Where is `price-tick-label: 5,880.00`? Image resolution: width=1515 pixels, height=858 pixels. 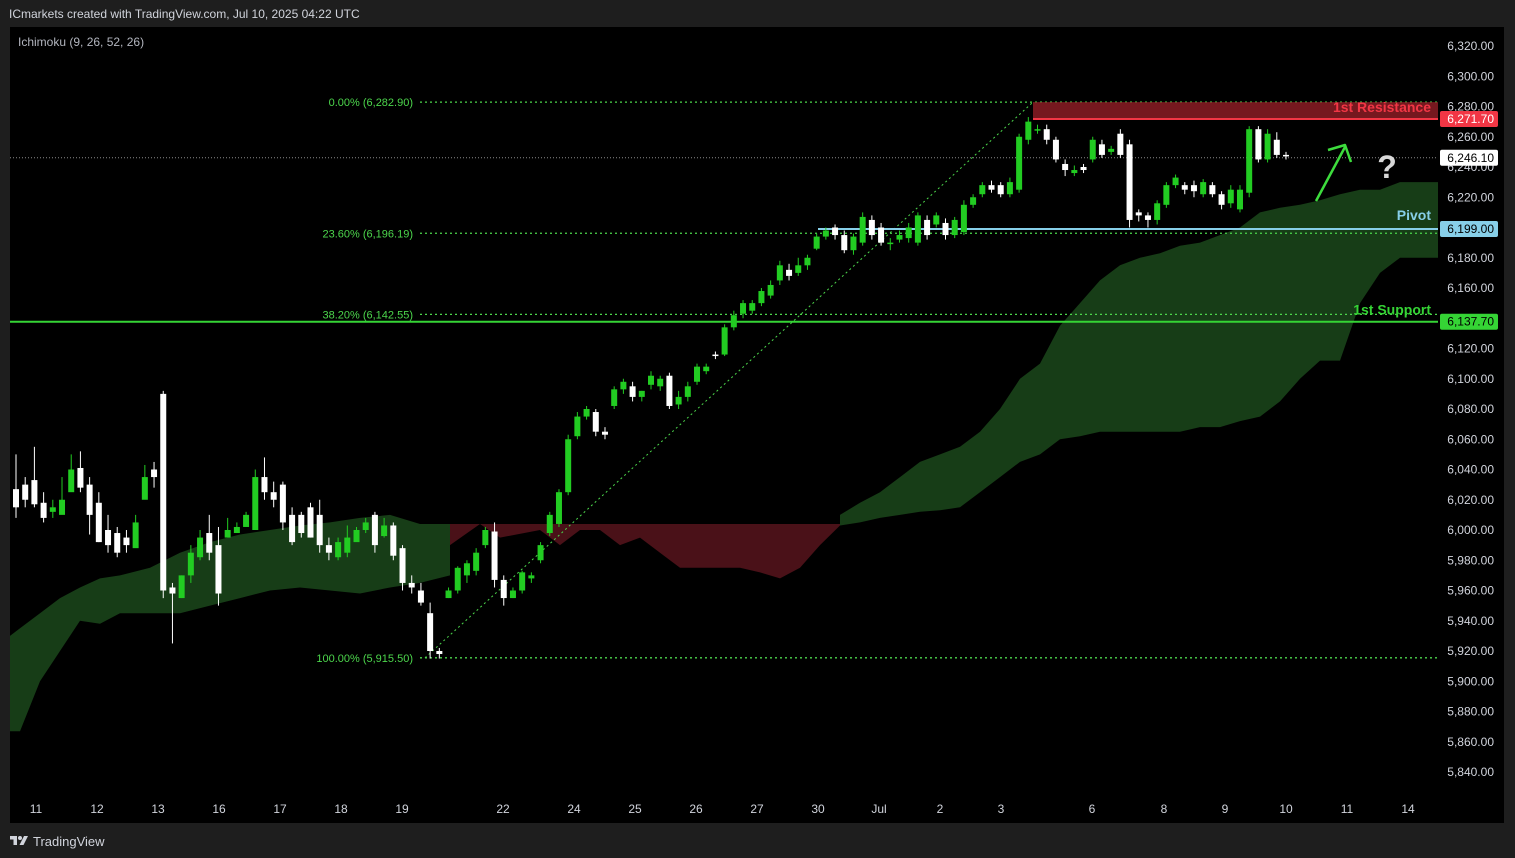 price-tick-label: 5,880.00 is located at coordinates (1470, 712).